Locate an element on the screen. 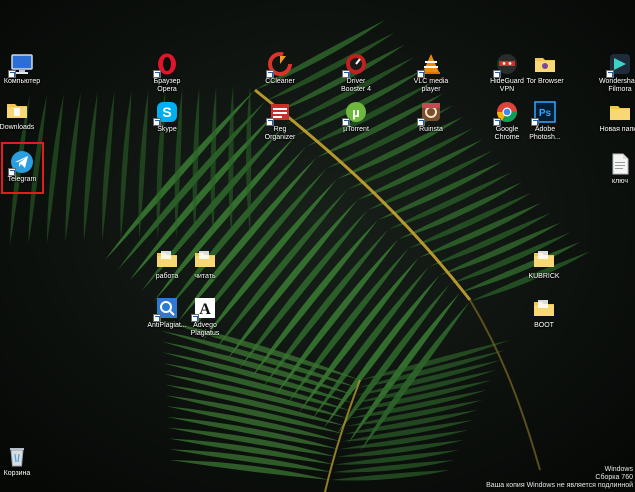  desktop-icon-label: Новая папка is located at coordinates (617, 129).